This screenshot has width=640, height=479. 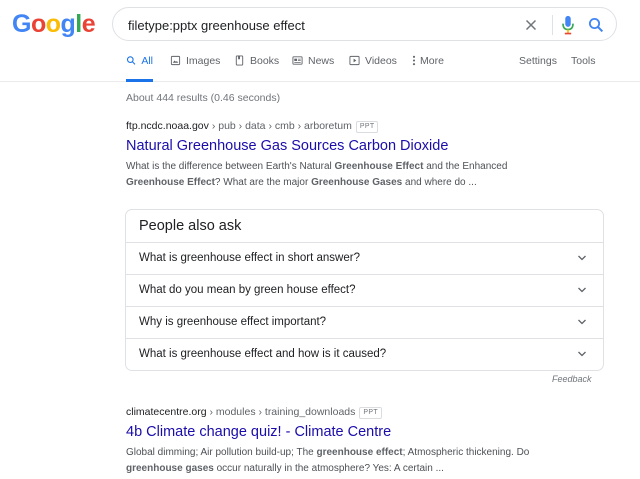 What do you see at coordinates (465, 166) in the screenshot?
I see `snippet-text: and the Enhanced` at bounding box center [465, 166].